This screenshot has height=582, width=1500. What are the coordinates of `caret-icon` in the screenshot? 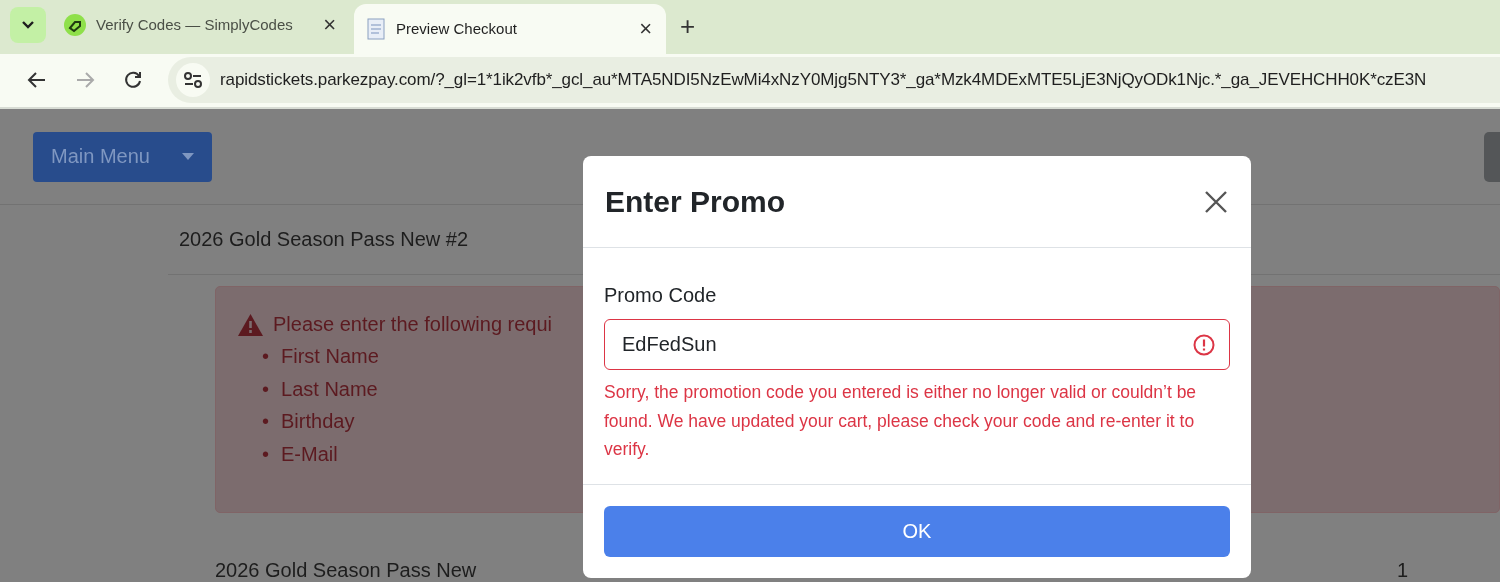 It's located at (188, 156).